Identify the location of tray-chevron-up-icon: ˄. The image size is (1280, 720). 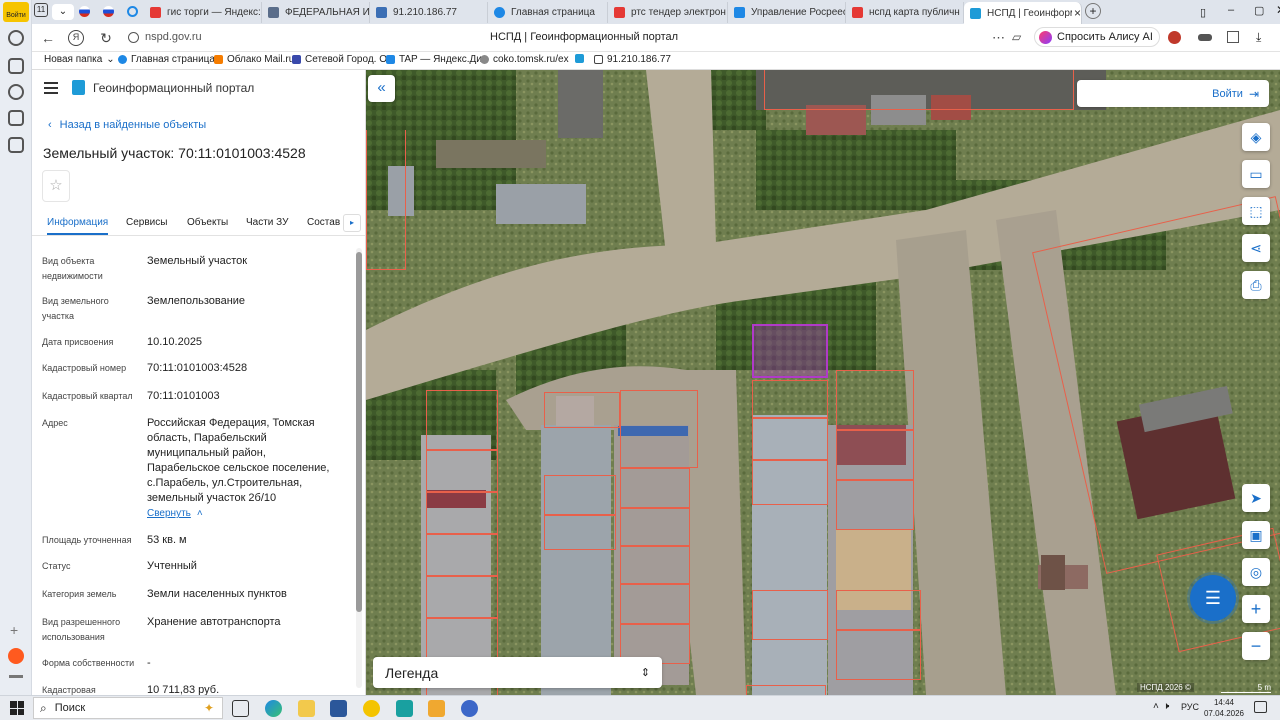
(1156, 706).